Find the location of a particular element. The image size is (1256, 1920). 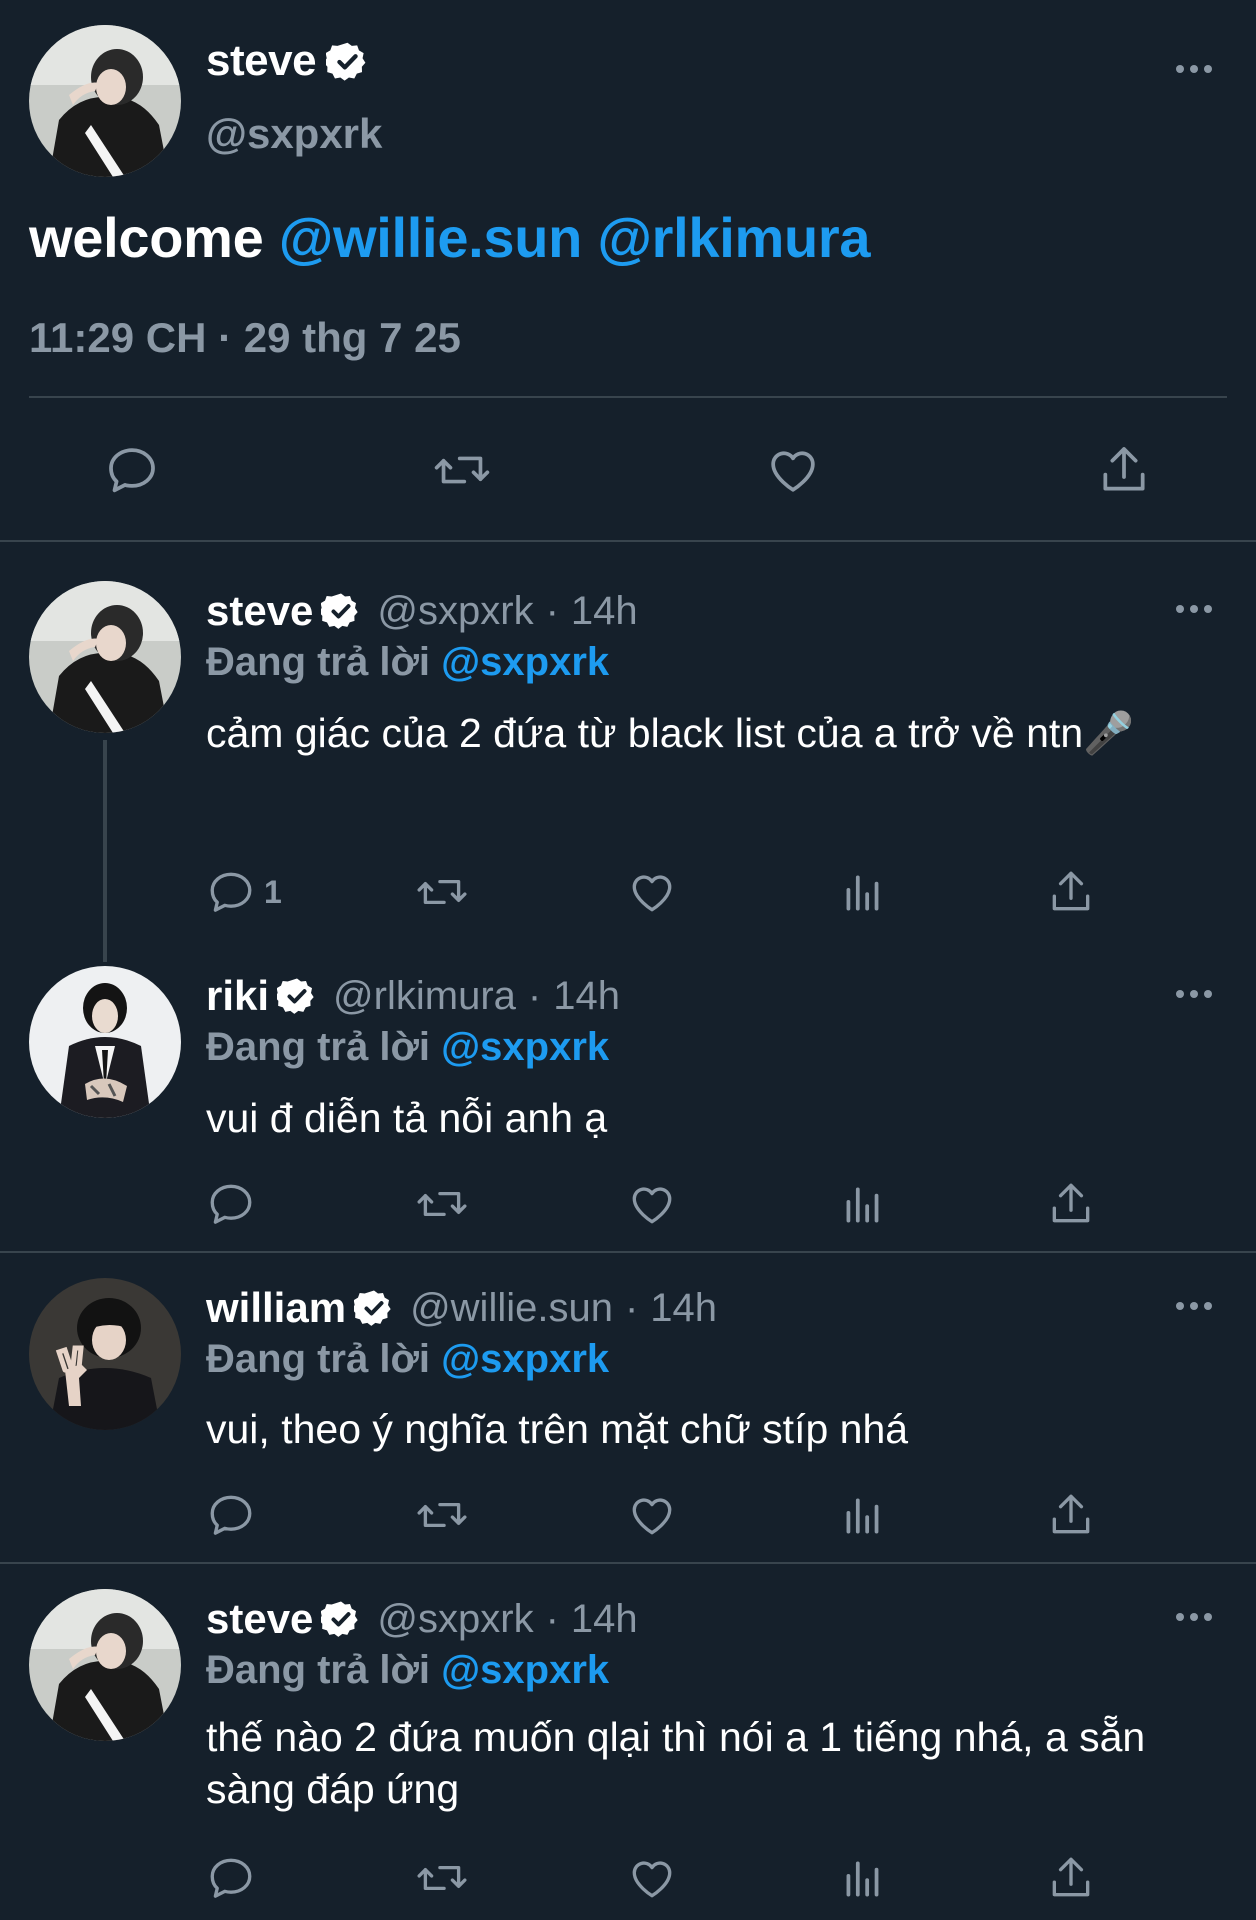

author-name: riki is located at coordinates (237, 996).